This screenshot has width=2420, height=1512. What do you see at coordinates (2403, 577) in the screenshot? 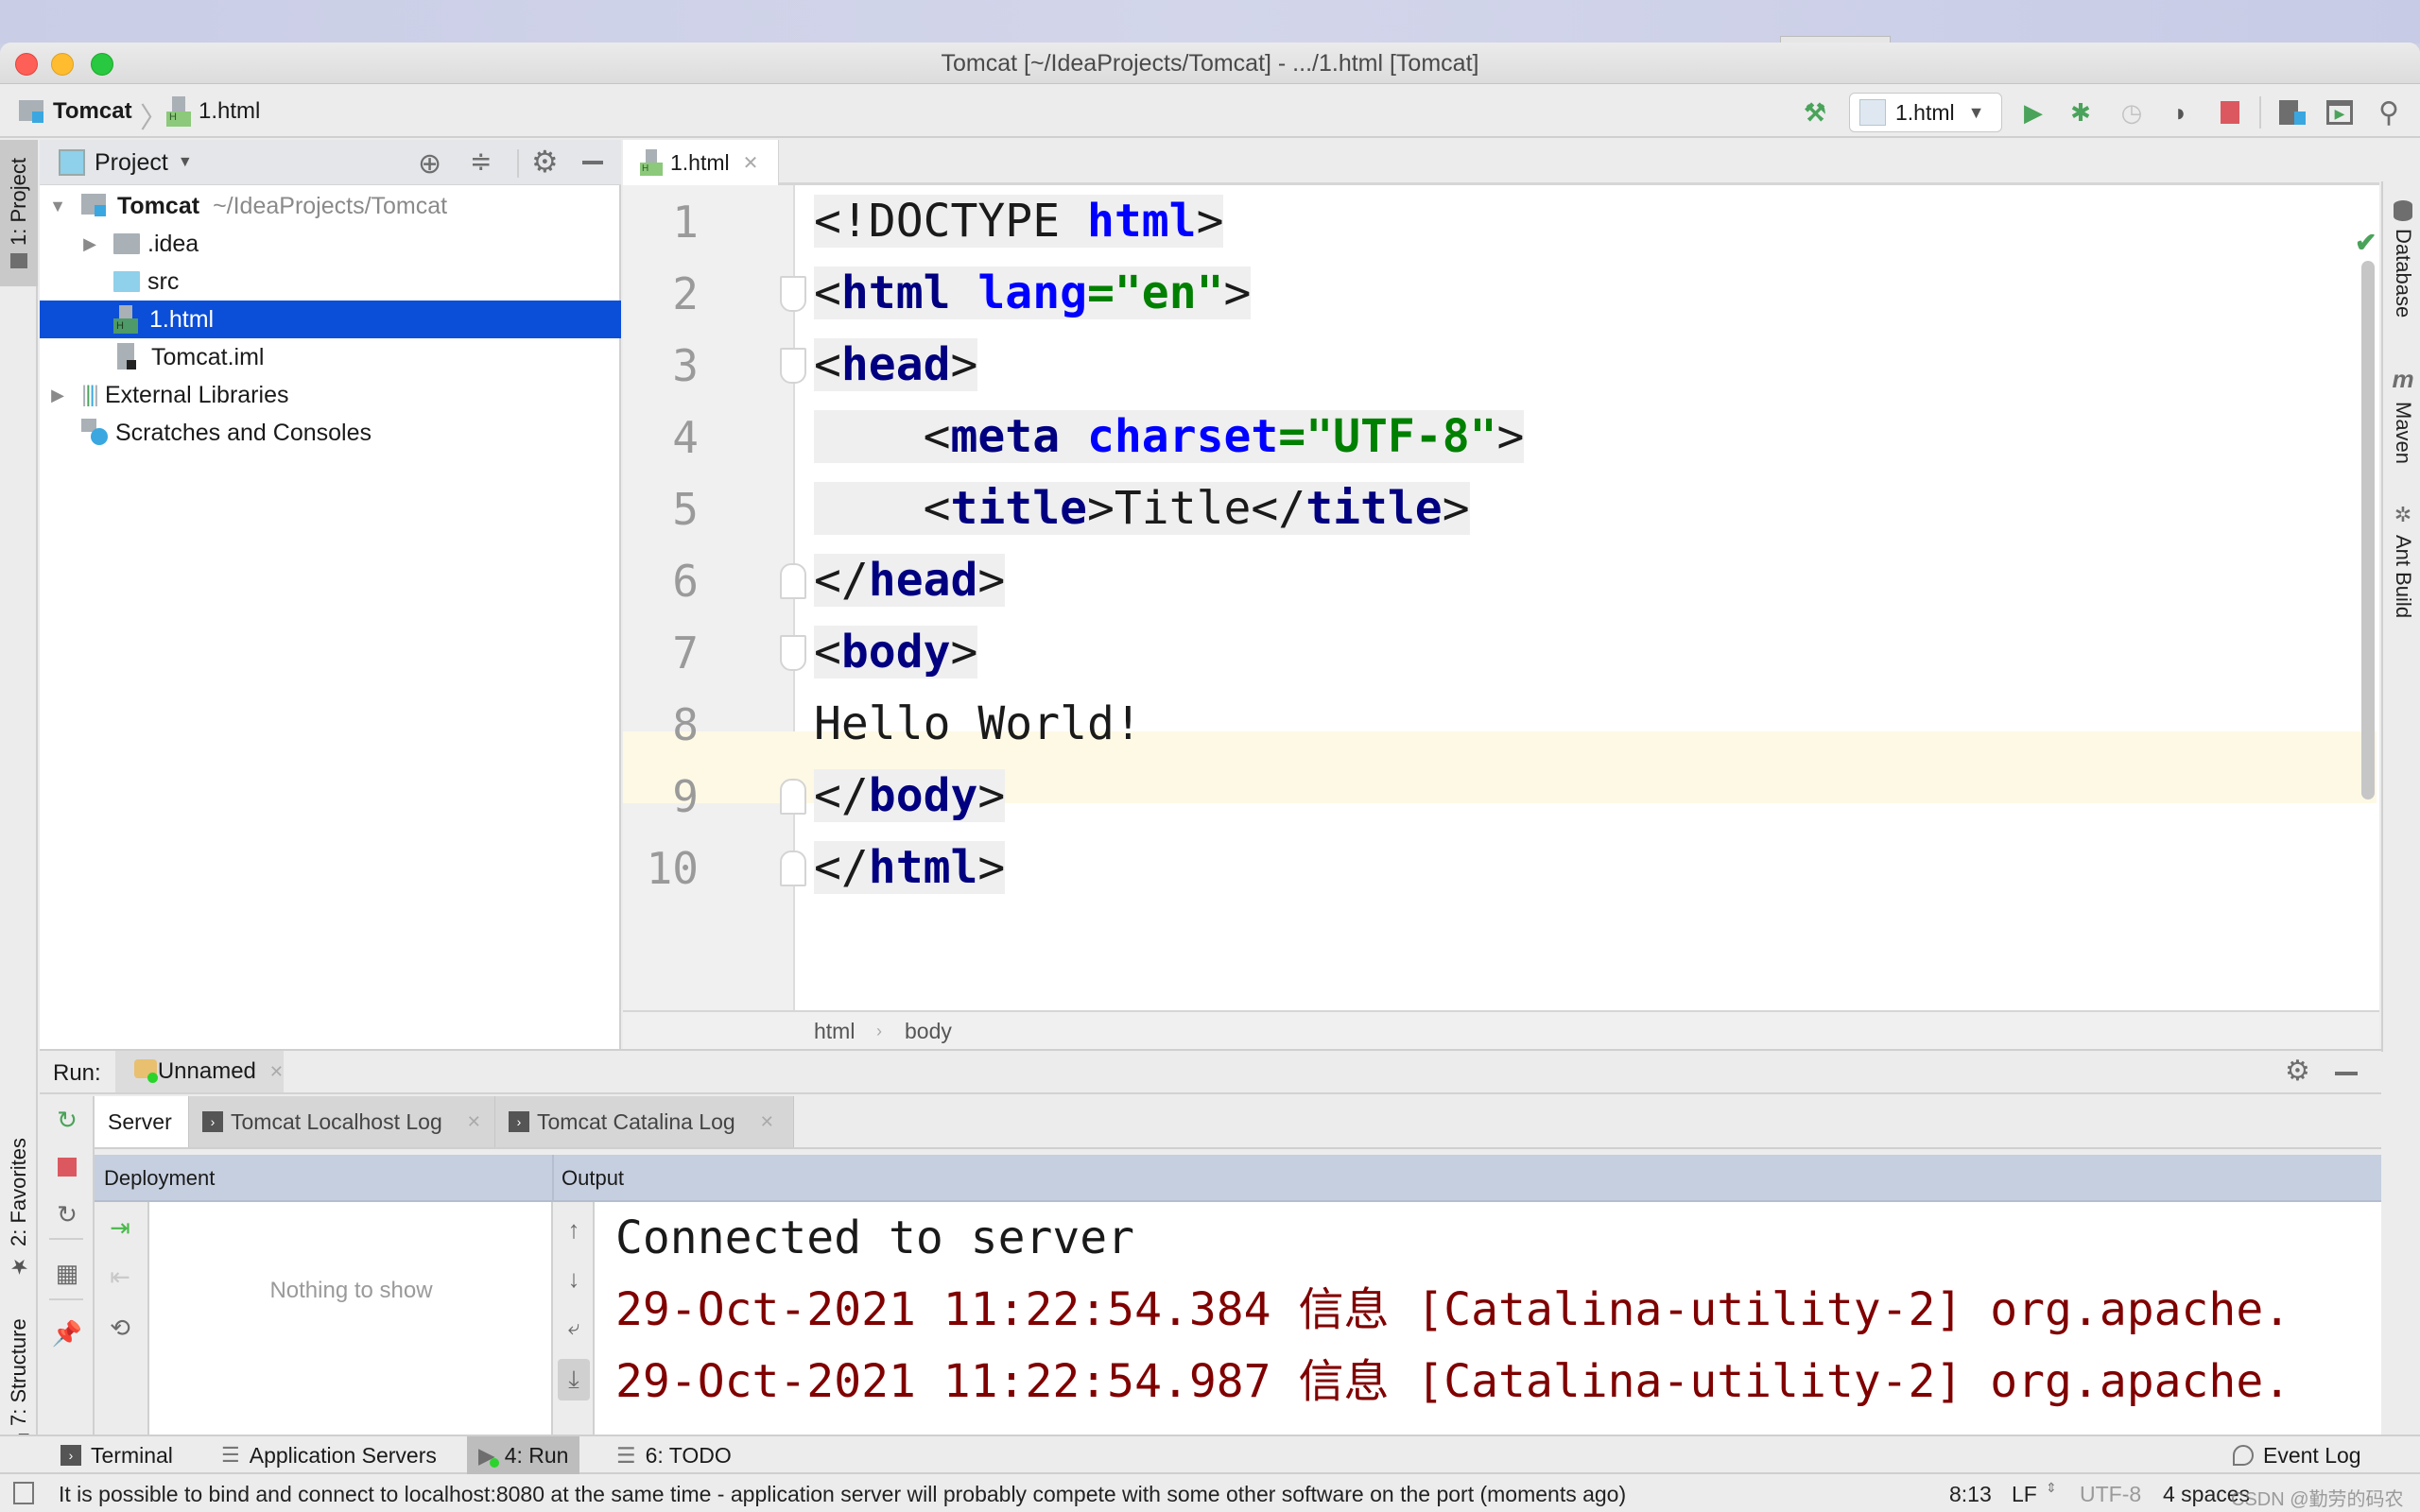
I see `tool-tab-ant-build-label: Ant Build` at bounding box center [2403, 577].